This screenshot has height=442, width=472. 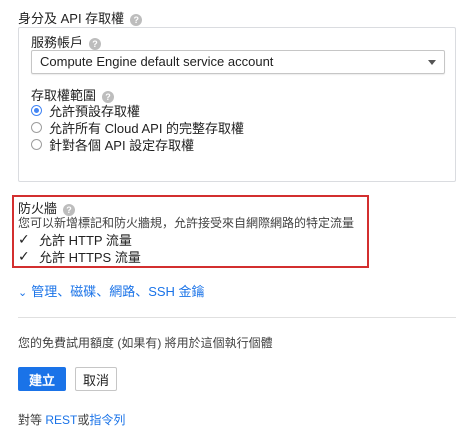 What do you see at coordinates (36, 110) in the screenshot?
I see `radio-selected-icon` at bounding box center [36, 110].